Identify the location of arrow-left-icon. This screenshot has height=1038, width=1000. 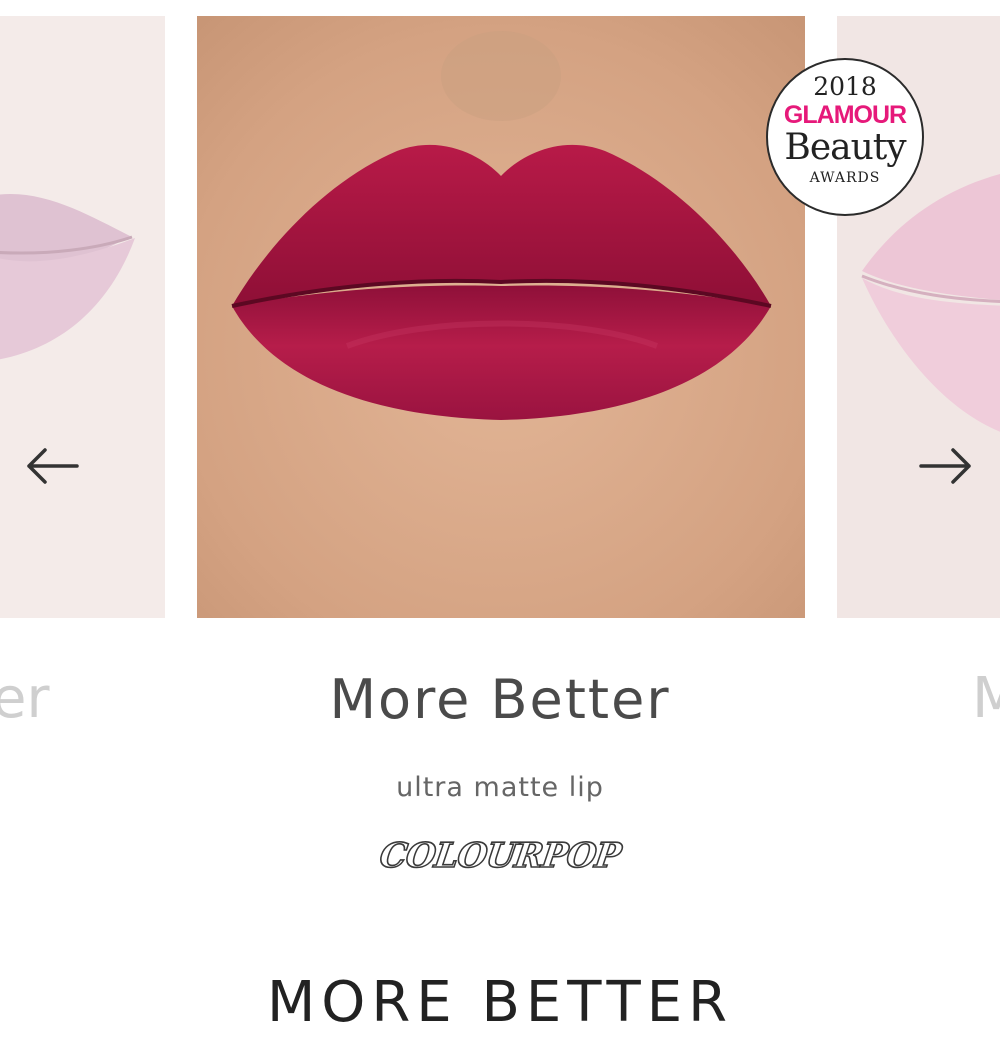
(53, 466).